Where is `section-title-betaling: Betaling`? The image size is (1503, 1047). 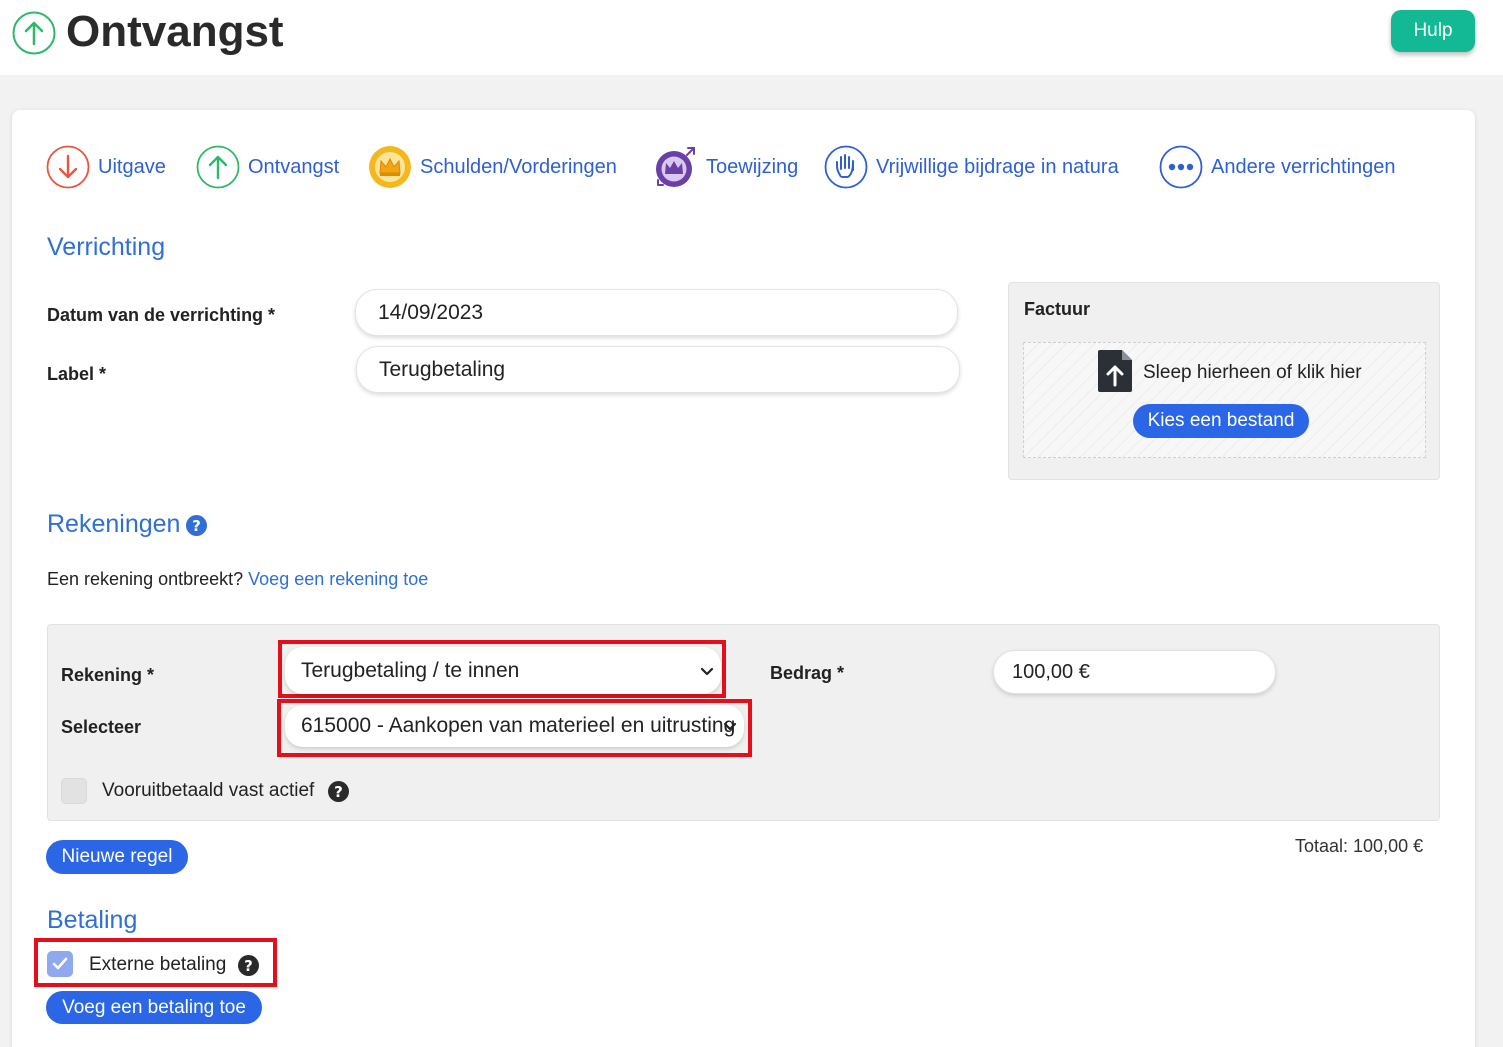 section-title-betaling: Betaling is located at coordinates (92, 920).